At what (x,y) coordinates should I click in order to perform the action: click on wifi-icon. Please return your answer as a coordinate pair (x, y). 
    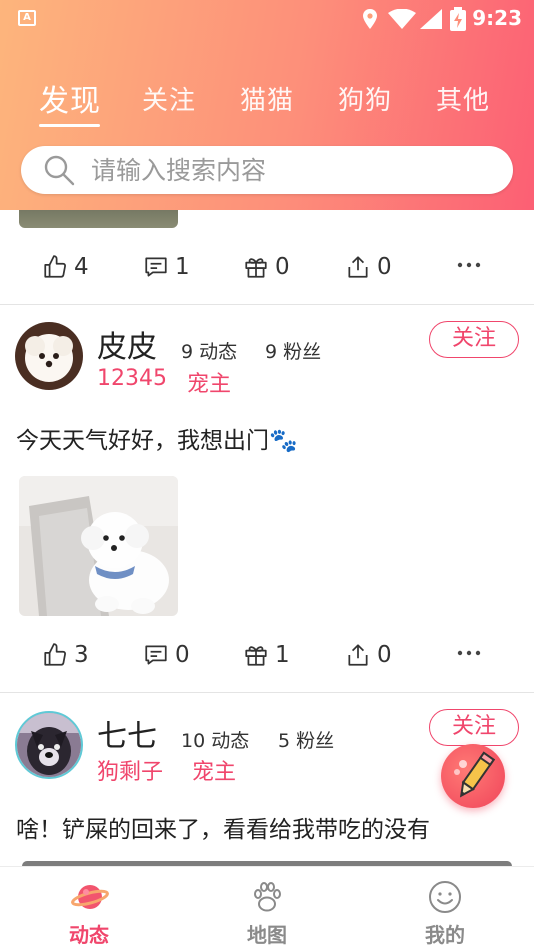
    Looking at the image, I should click on (402, 19).